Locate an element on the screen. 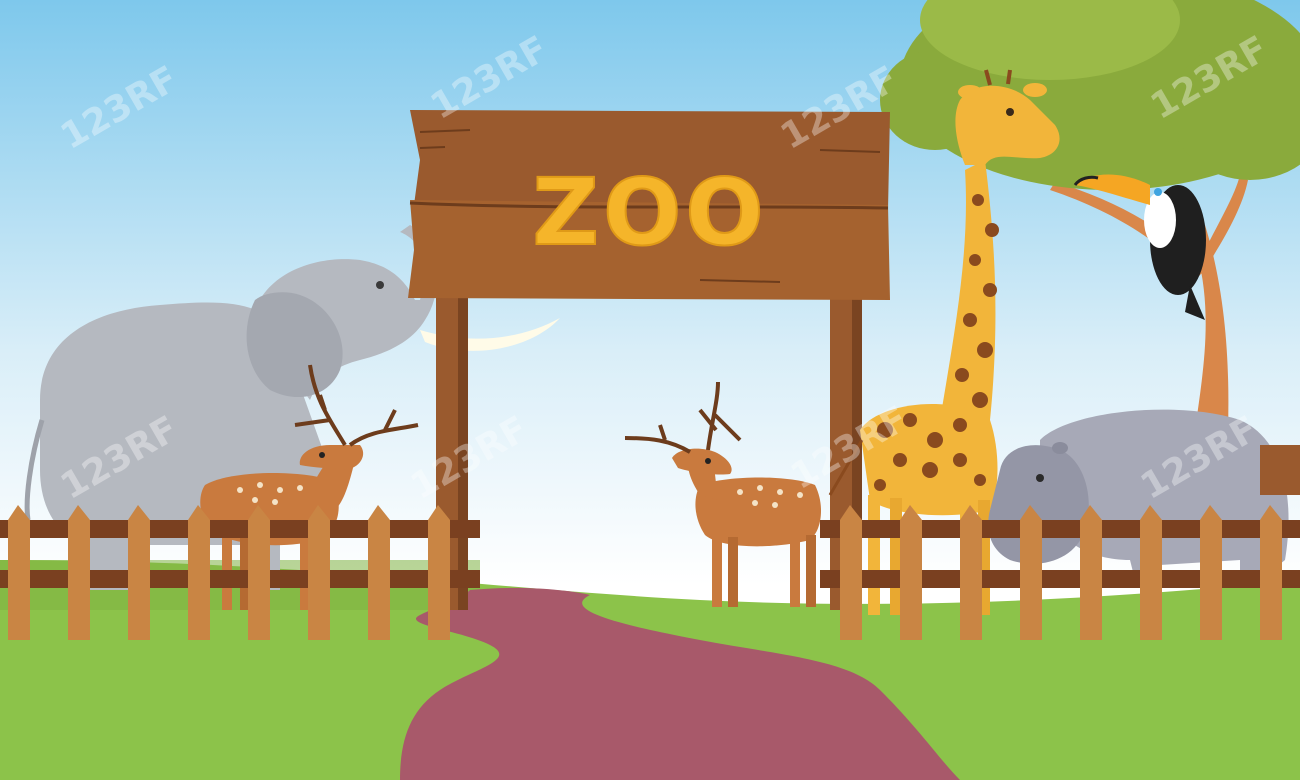 The height and width of the screenshot is (780, 1300). deer-left-eye is located at coordinates (322, 455).